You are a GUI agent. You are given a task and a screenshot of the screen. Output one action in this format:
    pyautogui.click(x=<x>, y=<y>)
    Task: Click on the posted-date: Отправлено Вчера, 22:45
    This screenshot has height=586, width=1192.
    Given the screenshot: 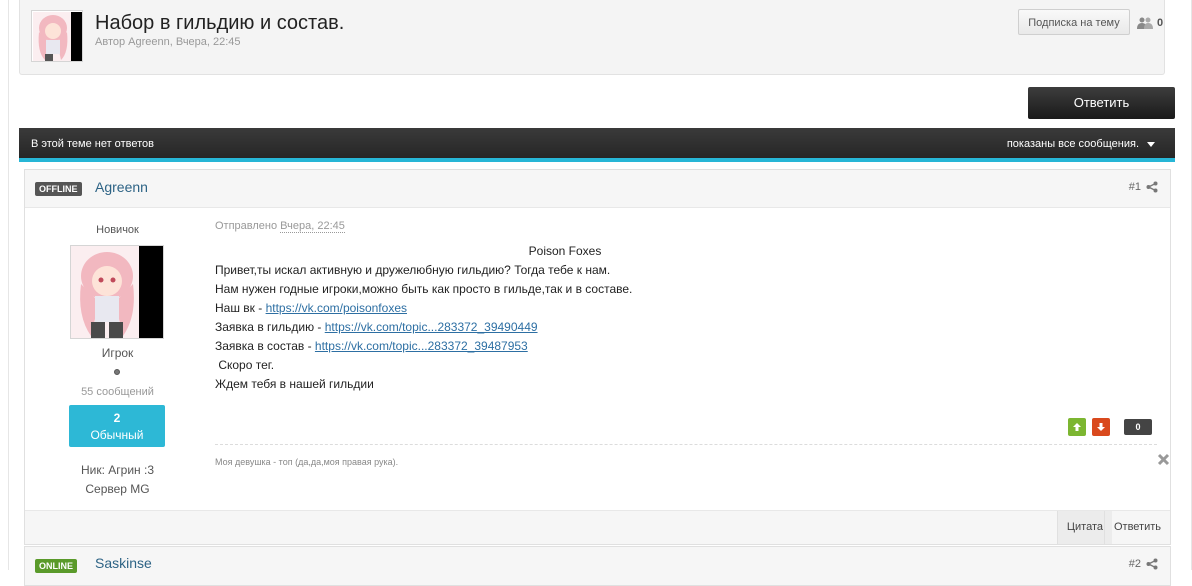 What is the action you would take?
    pyautogui.click(x=280, y=226)
    